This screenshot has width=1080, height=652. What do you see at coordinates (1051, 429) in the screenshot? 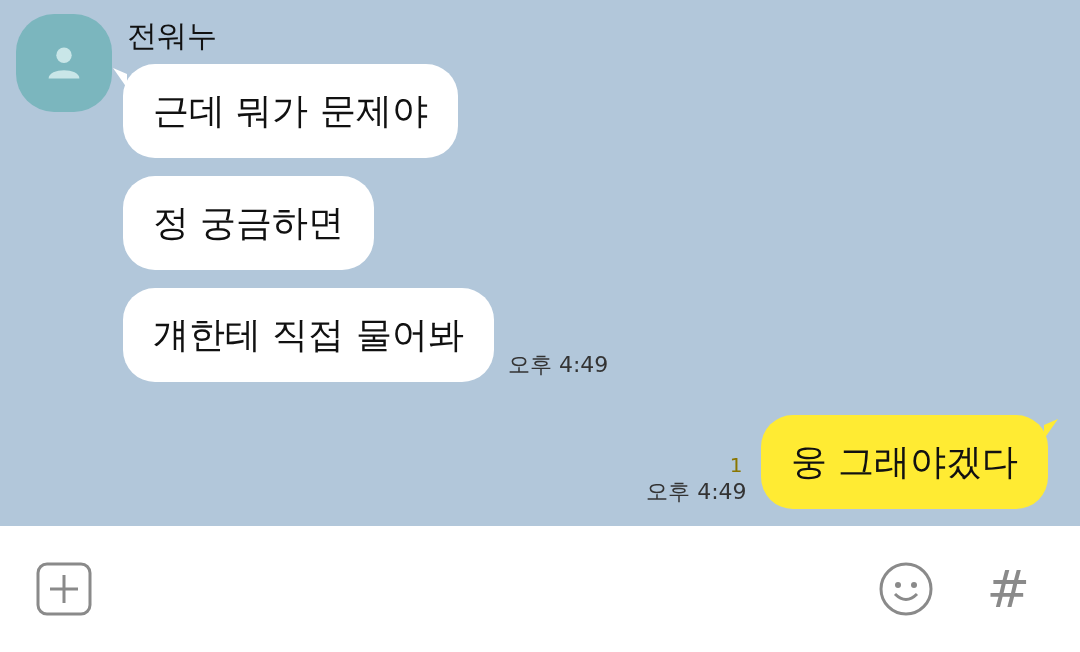
I see `bubble-tail` at bounding box center [1051, 429].